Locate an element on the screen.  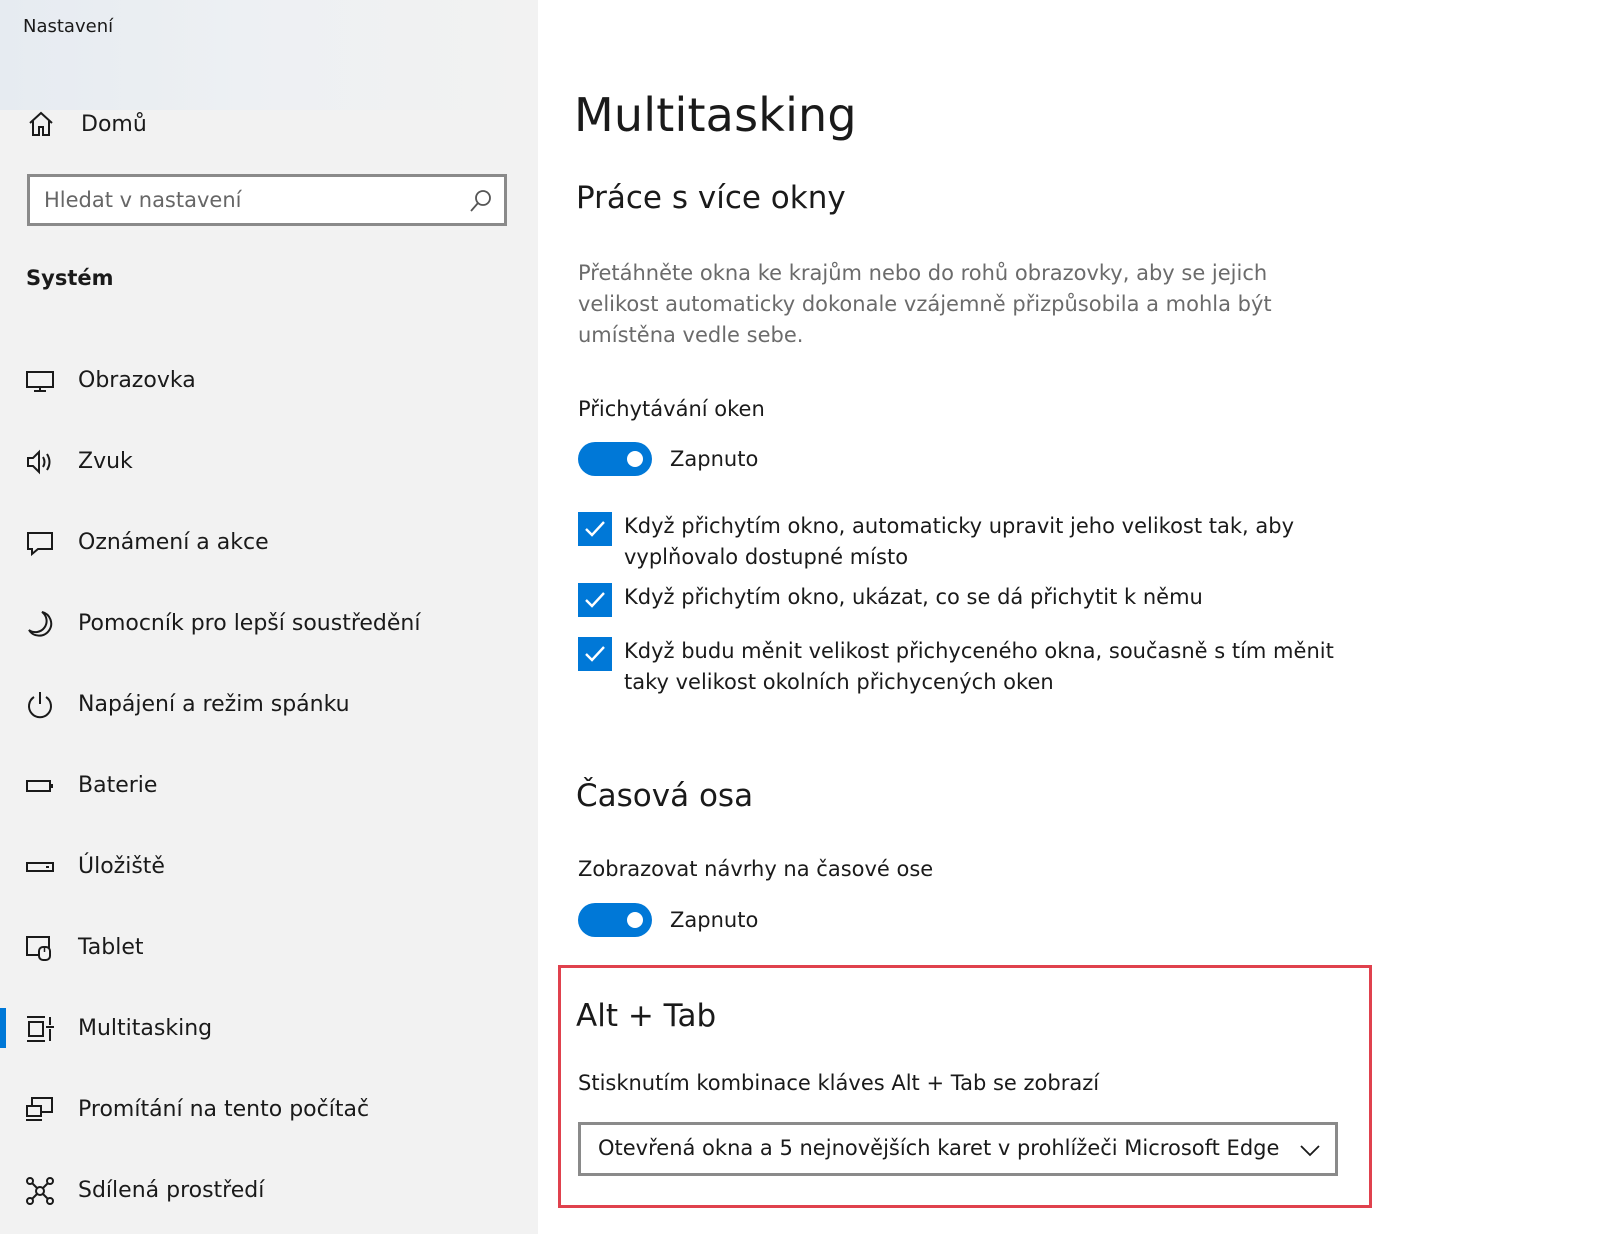
notification-icon is located at coordinates (40, 543).